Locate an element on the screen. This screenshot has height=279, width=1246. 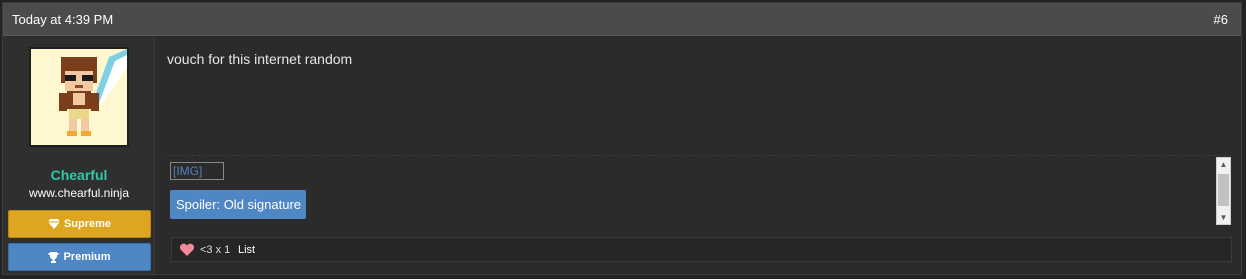
scroll-thumb is located at coordinates (1223, 190).